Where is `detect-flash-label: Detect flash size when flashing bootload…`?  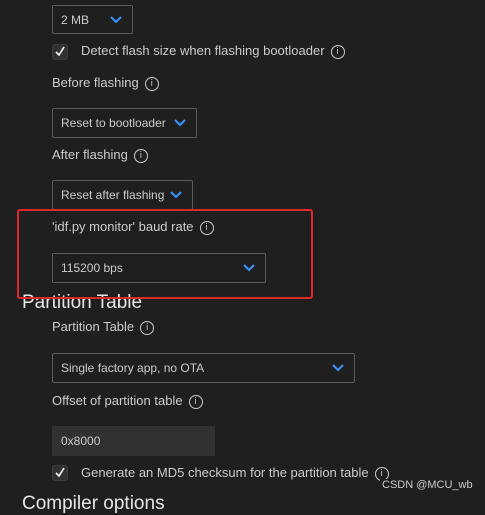 detect-flash-label: Detect flash size when flashing bootload… is located at coordinates (213, 51).